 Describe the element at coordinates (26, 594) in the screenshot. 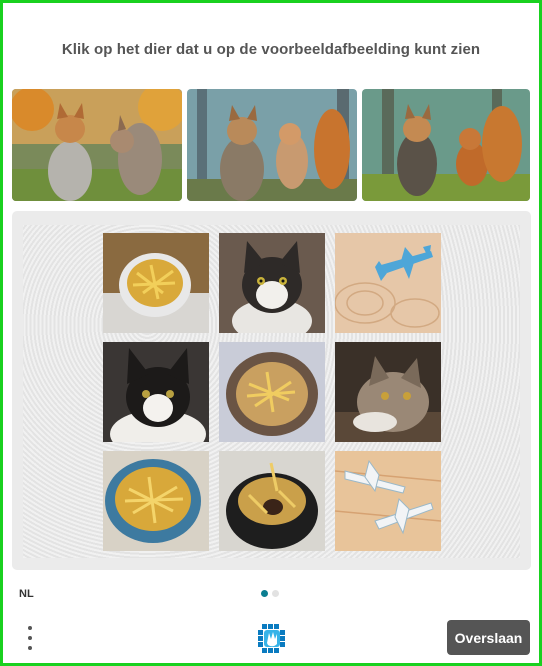

I see `language-selector: NL` at that location.